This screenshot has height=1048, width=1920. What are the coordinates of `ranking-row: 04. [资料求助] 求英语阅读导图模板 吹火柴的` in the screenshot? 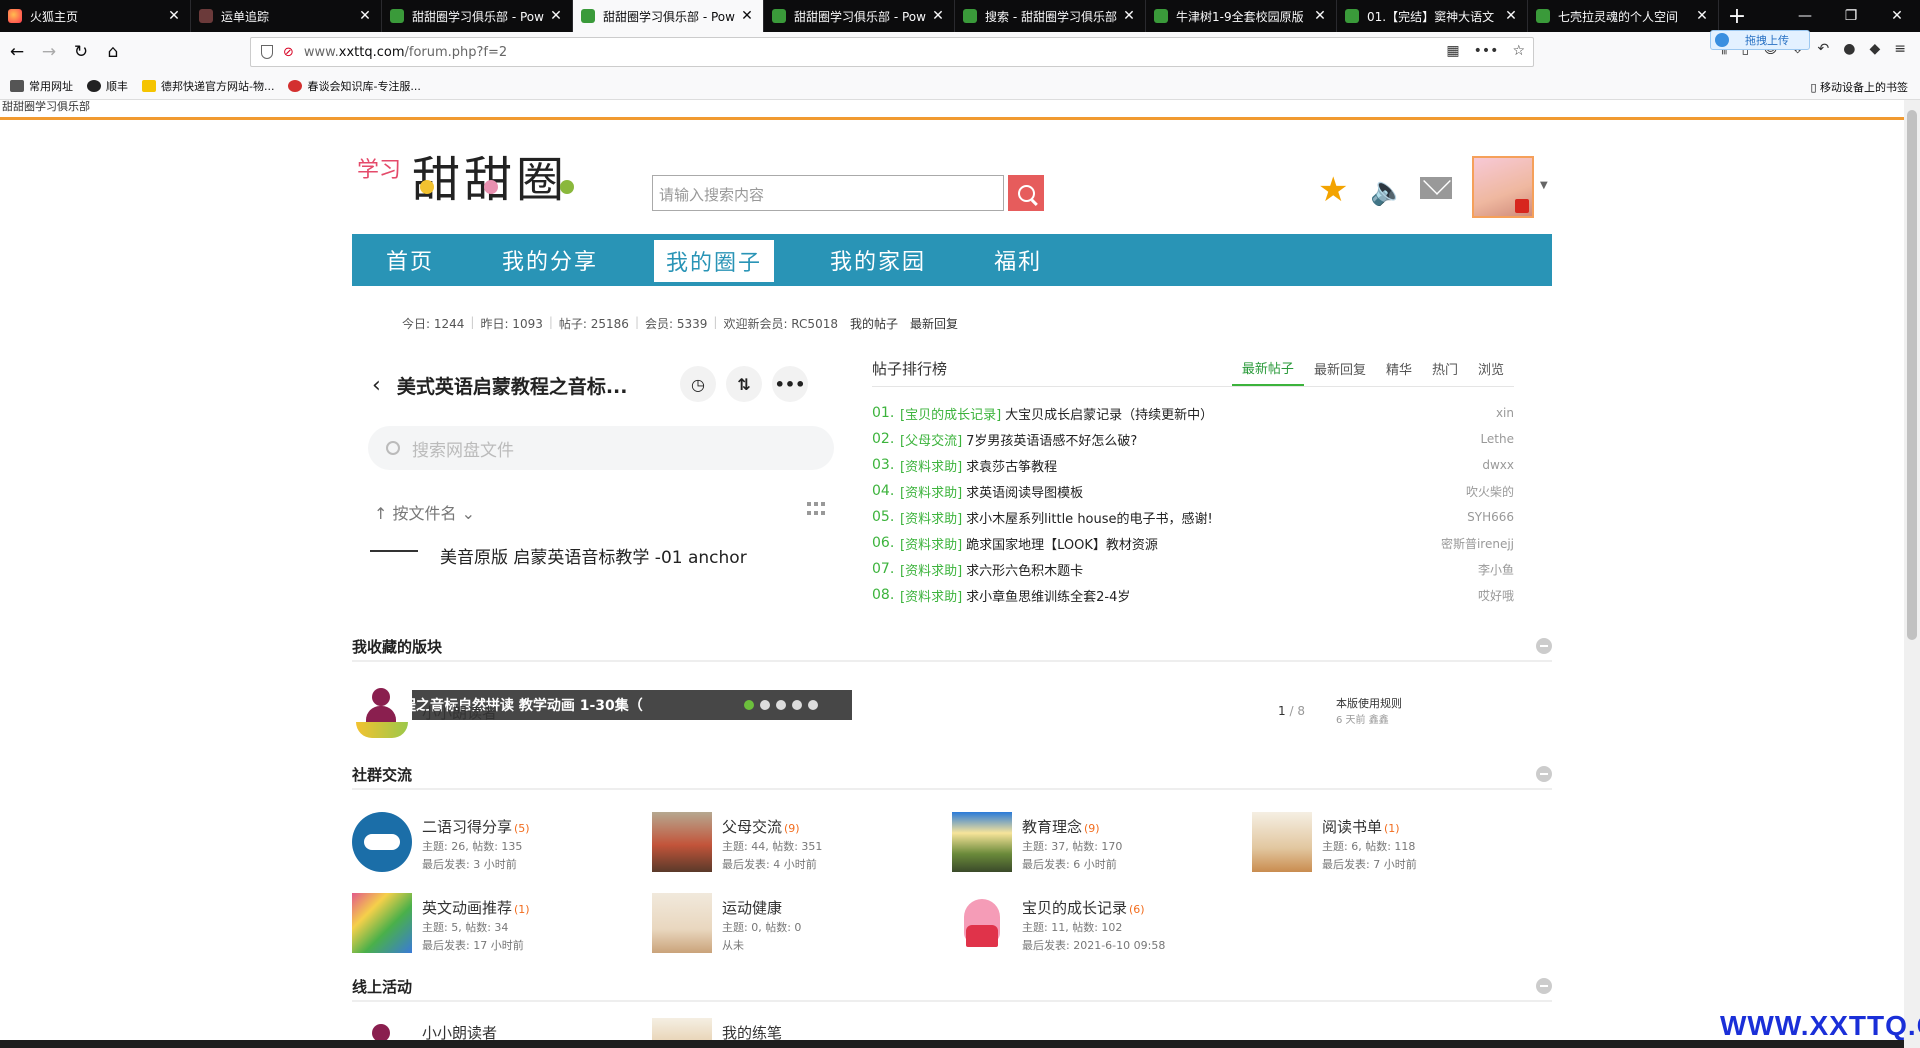 It's located at (1193, 491).